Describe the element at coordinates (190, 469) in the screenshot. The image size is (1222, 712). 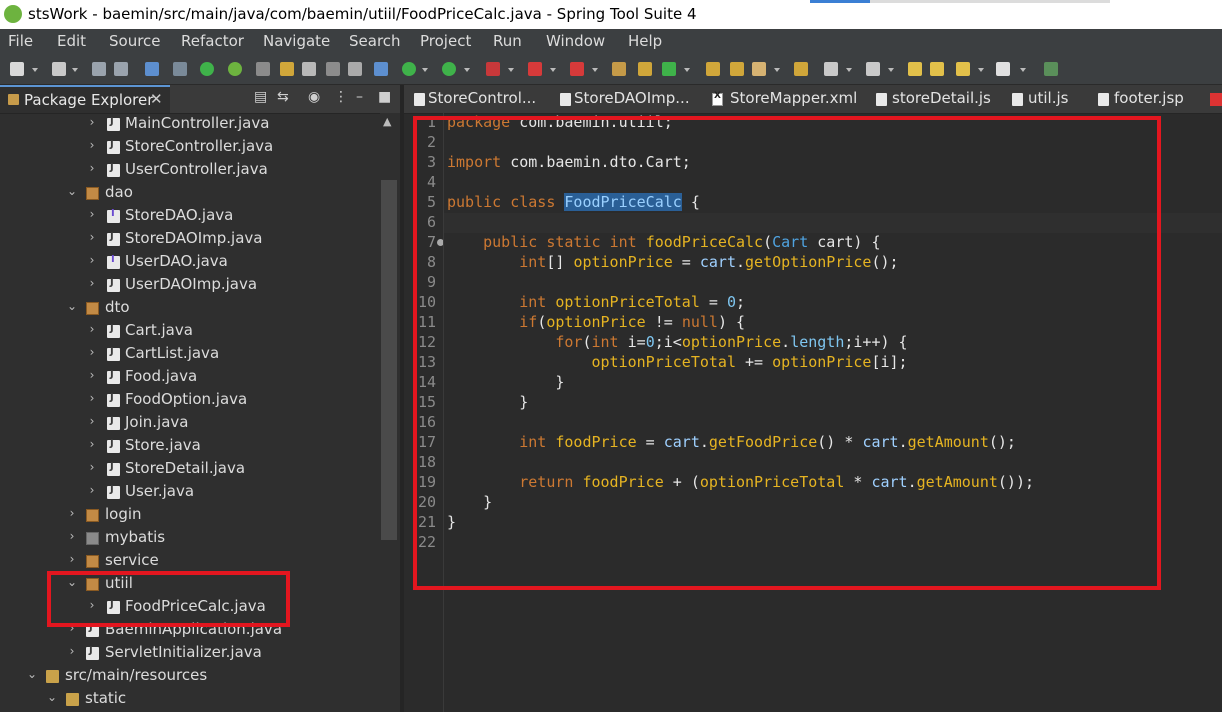
I see `tree-item: › StoreDetail.java` at that location.